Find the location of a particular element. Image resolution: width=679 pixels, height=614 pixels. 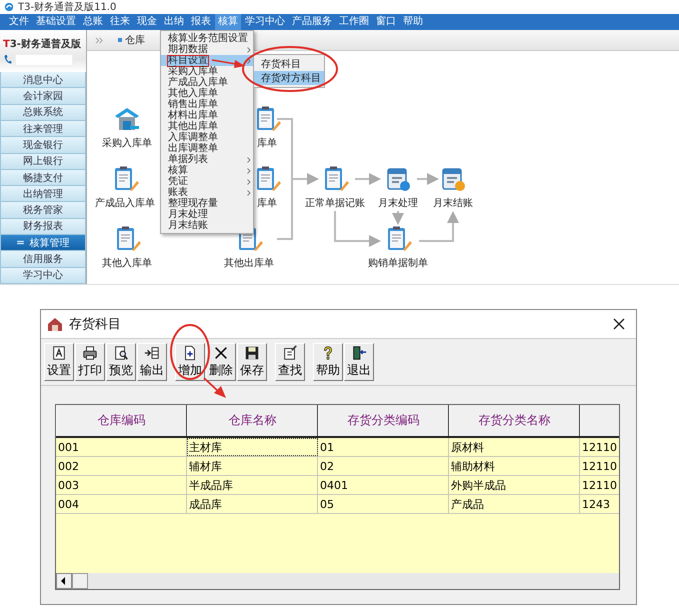

sidebar-item: 信用服务 is located at coordinates (43, 259).